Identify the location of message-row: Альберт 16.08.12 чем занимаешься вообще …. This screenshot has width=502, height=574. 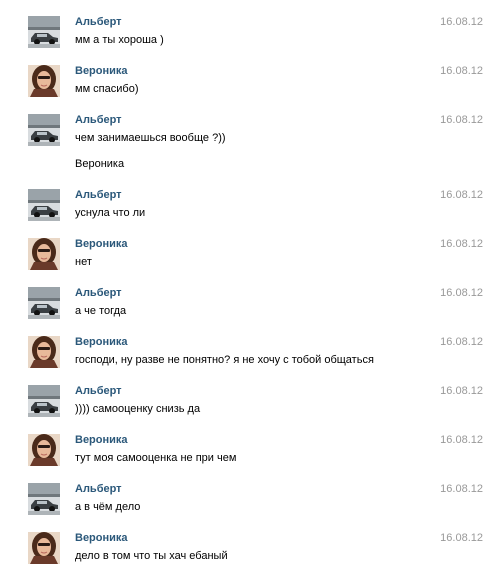
(251, 135).